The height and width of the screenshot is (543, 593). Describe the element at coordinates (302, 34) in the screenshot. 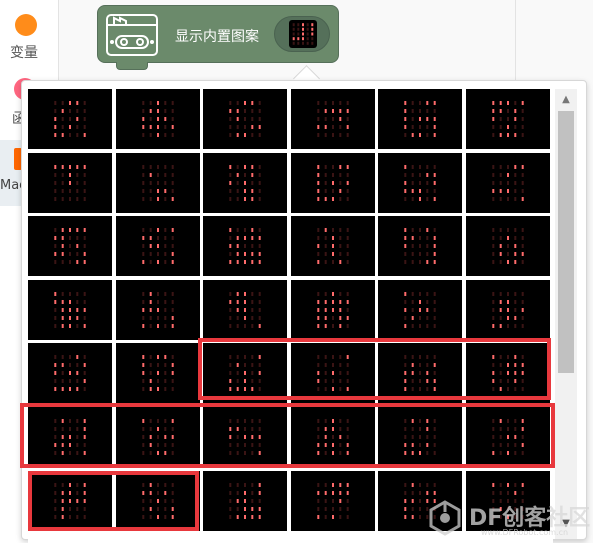

I see `pattern-dropdown` at that location.